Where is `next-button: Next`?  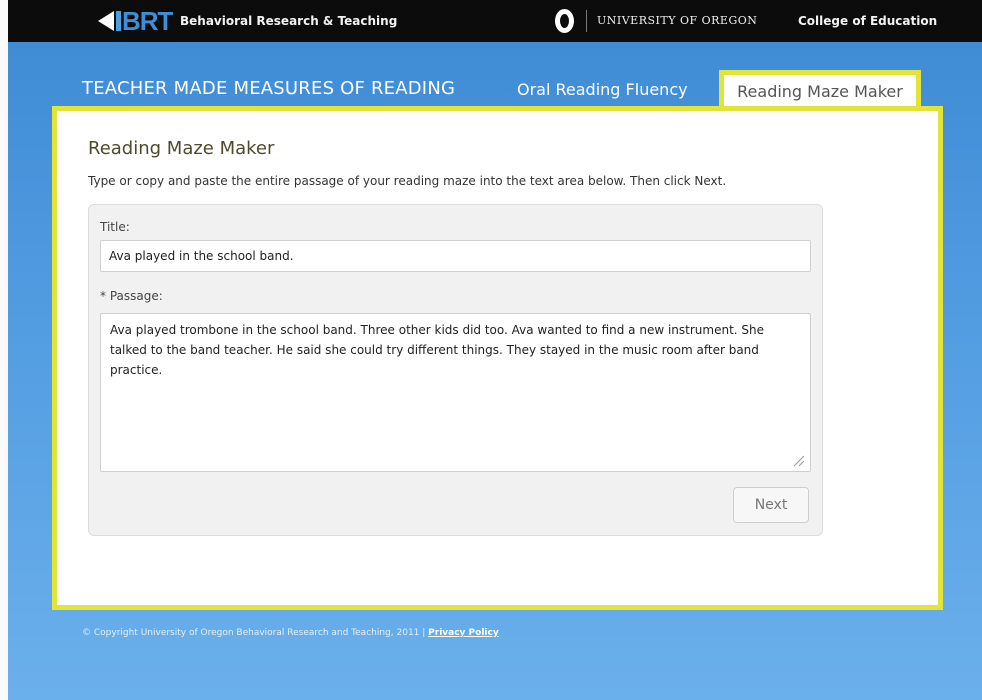
next-button: Next is located at coordinates (771, 505).